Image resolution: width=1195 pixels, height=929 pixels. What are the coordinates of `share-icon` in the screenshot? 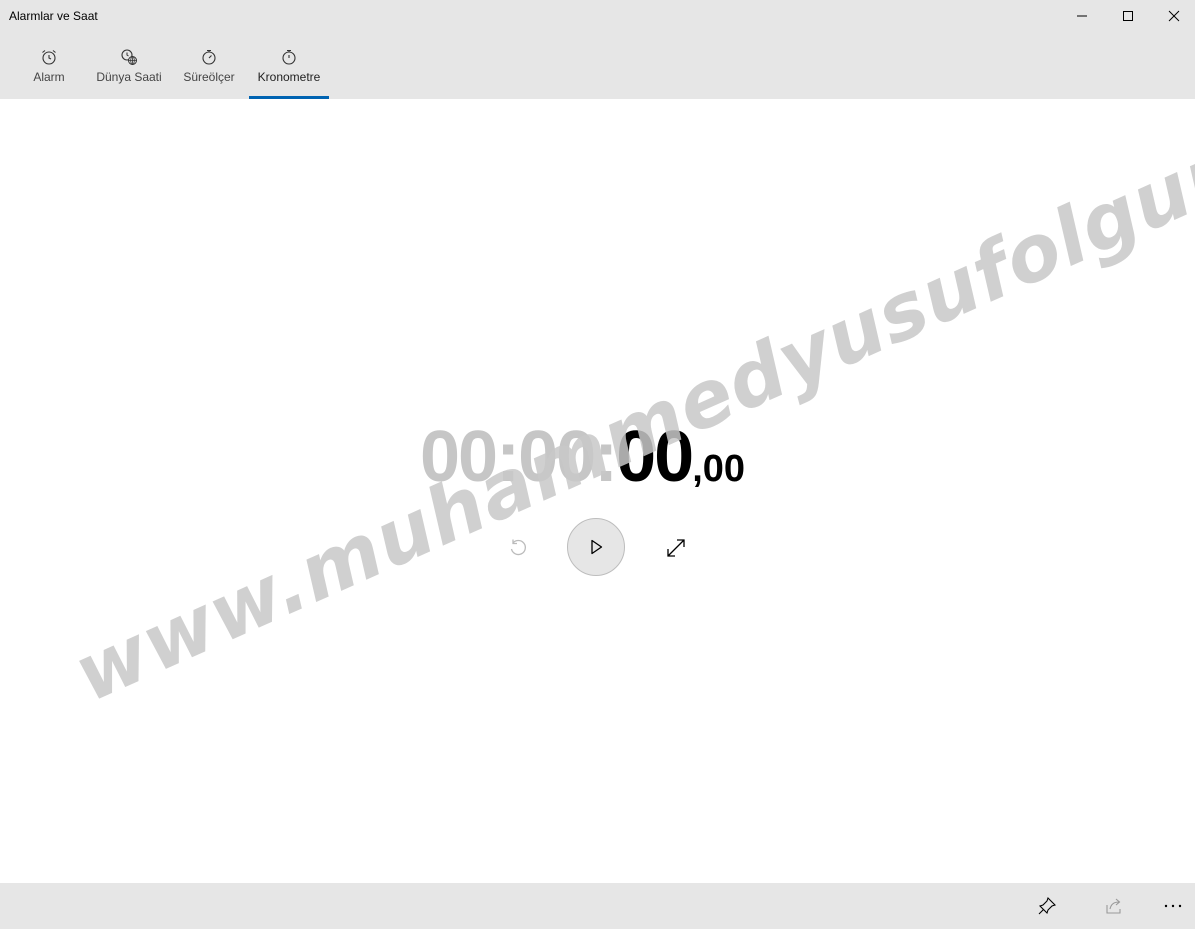 It's located at (1113, 906).